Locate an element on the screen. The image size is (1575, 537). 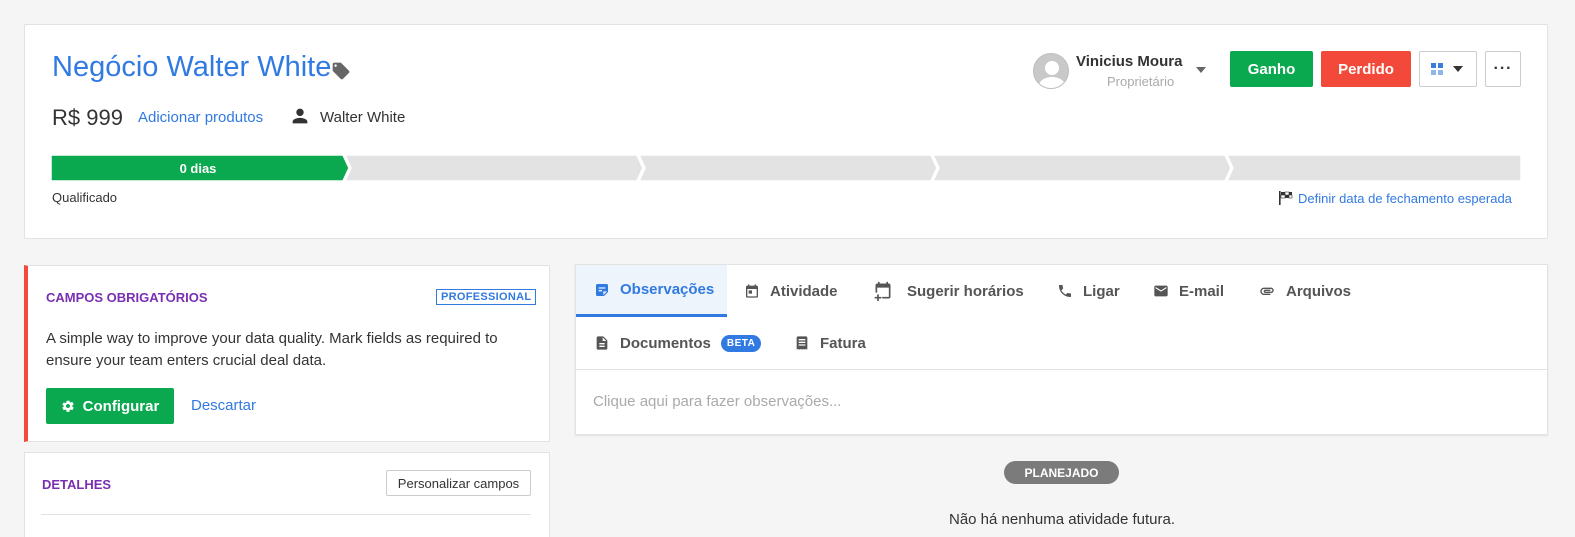
pipeline-stage-duration: 0 dias is located at coordinates (198, 168).